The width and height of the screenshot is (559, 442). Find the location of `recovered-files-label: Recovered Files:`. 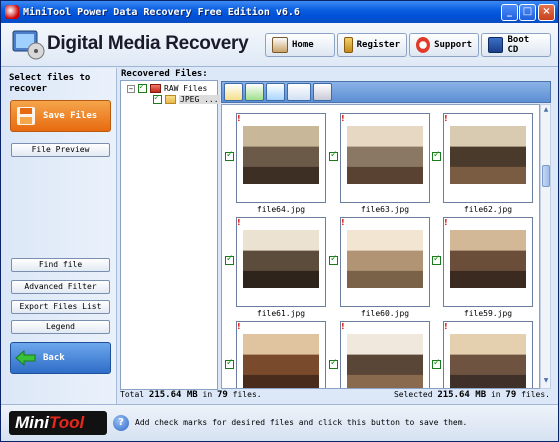

recovered-files-label: Recovered Files: is located at coordinates (164, 74).